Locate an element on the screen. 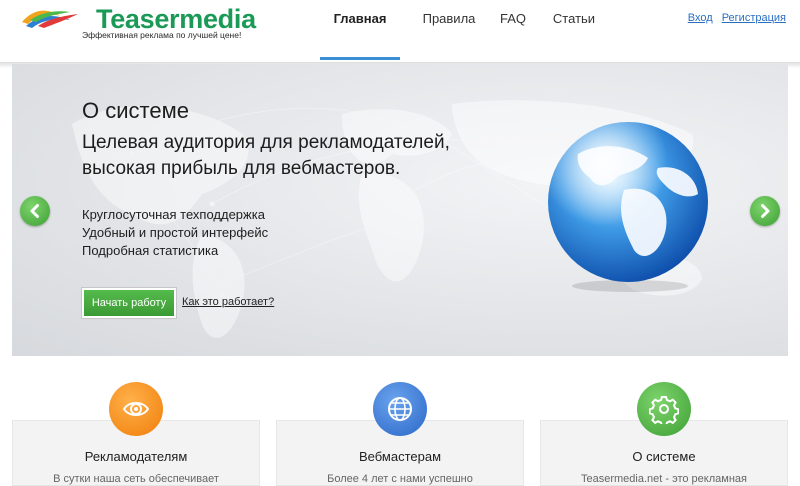 This screenshot has height=486, width=800. chevron-left-icon is located at coordinates (34, 211).